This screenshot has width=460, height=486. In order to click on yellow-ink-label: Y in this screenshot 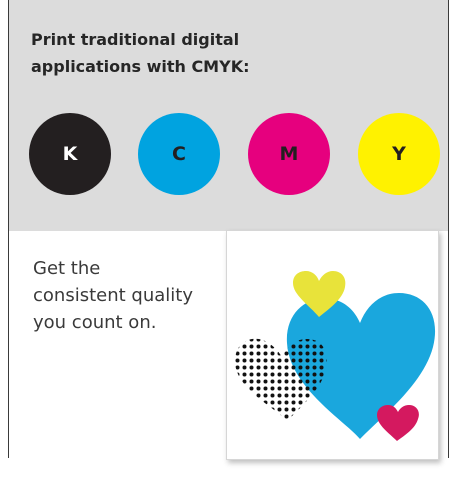, I will do `click(399, 154)`.